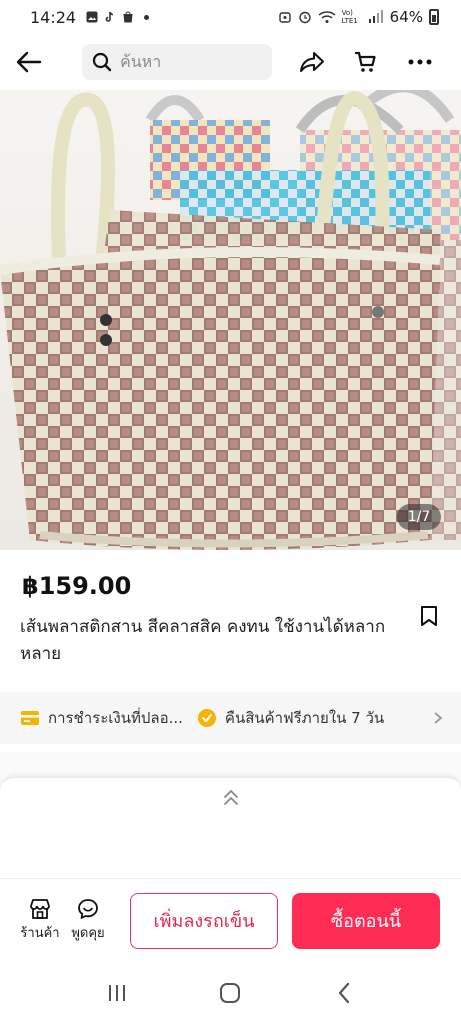  I want to click on alarm-icon, so click(304, 17).